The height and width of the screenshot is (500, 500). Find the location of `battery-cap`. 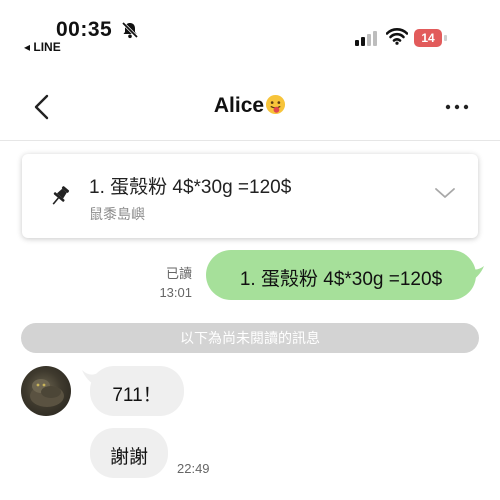

battery-cap is located at coordinates (445, 38).